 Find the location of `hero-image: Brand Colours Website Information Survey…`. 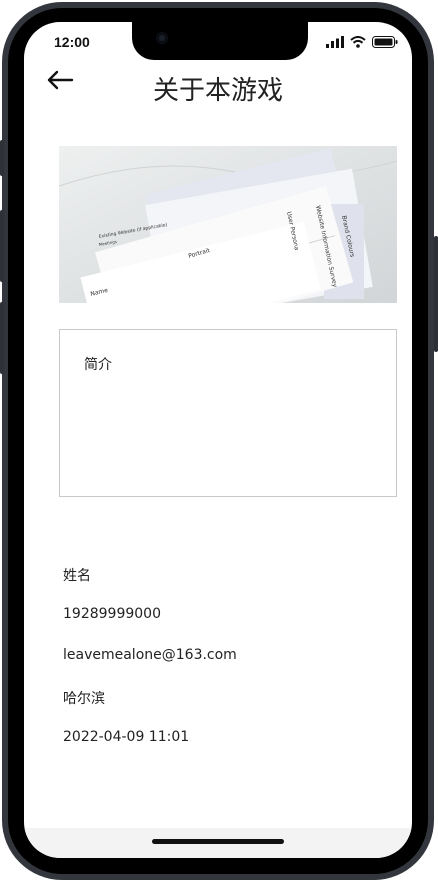

hero-image: Brand Colours Website Information Survey… is located at coordinates (228, 224).